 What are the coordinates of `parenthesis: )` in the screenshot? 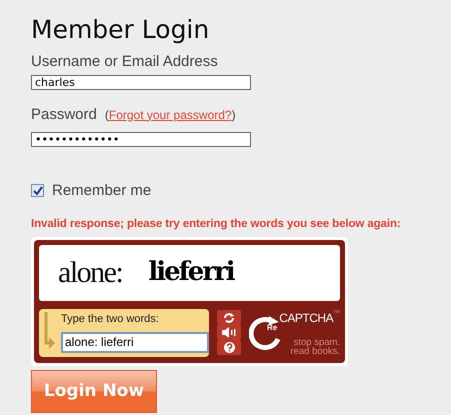 It's located at (234, 115).